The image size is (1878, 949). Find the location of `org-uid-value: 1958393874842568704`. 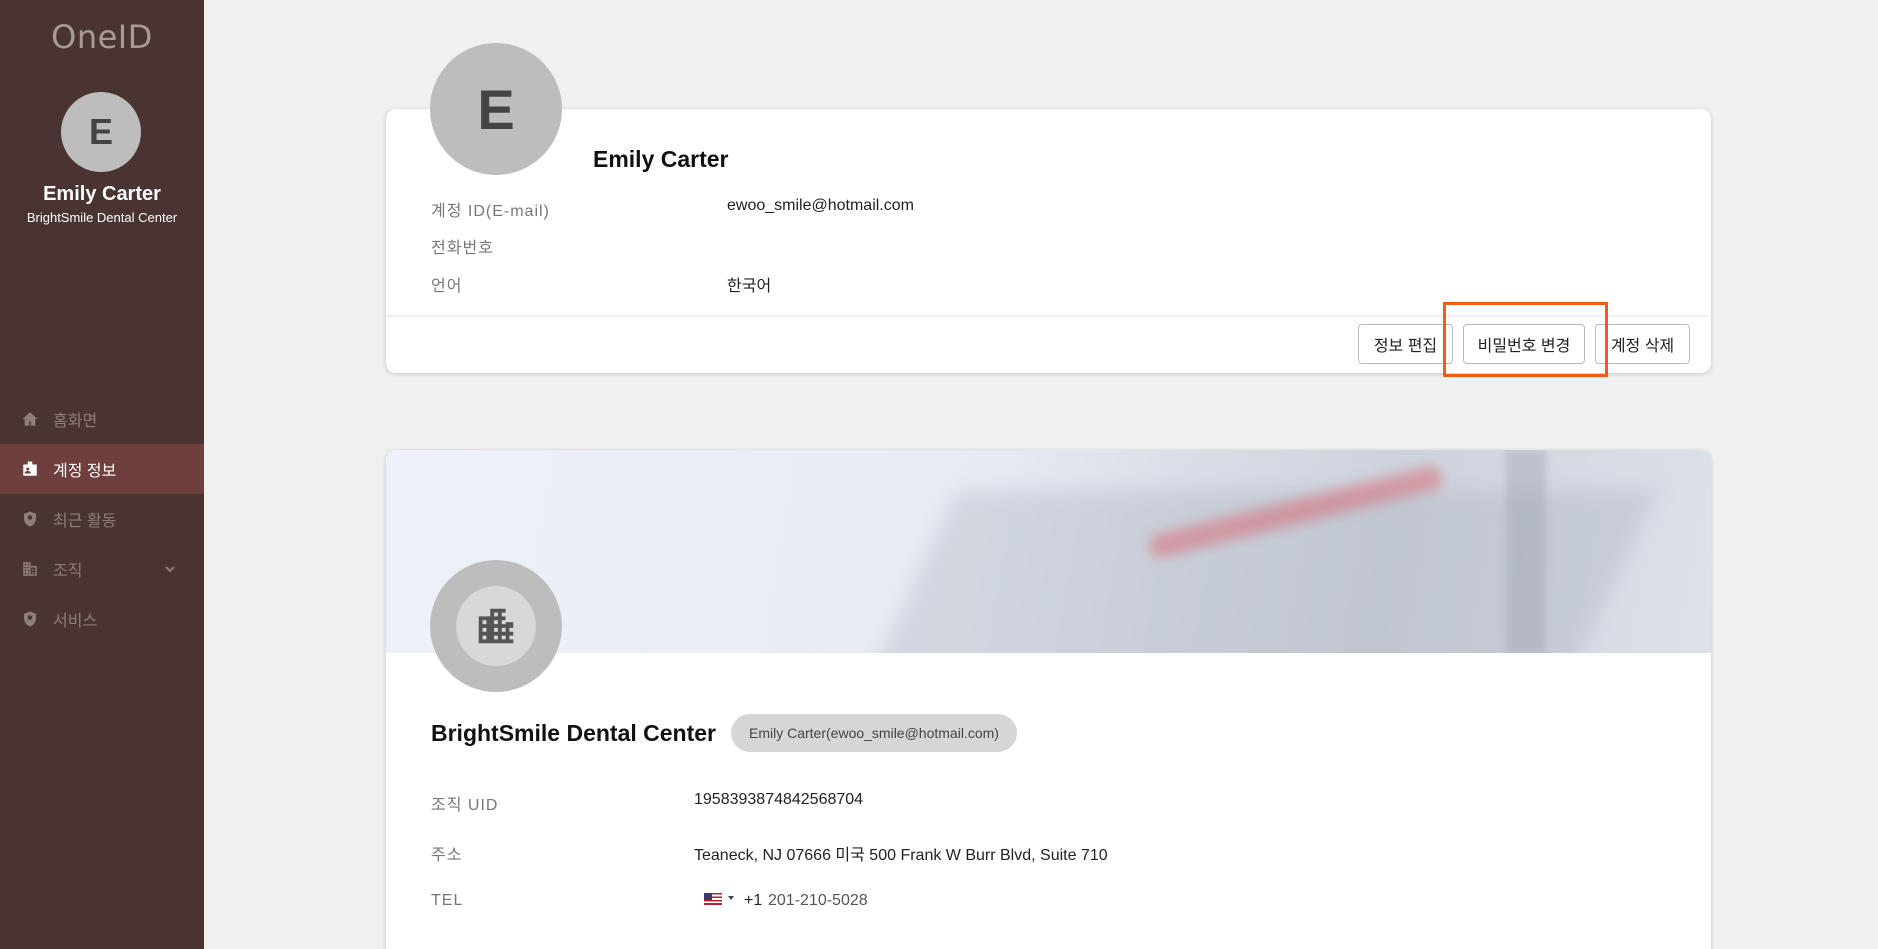

org-uid-value: 1958393874842568704 is located at coordinates (779, 799).